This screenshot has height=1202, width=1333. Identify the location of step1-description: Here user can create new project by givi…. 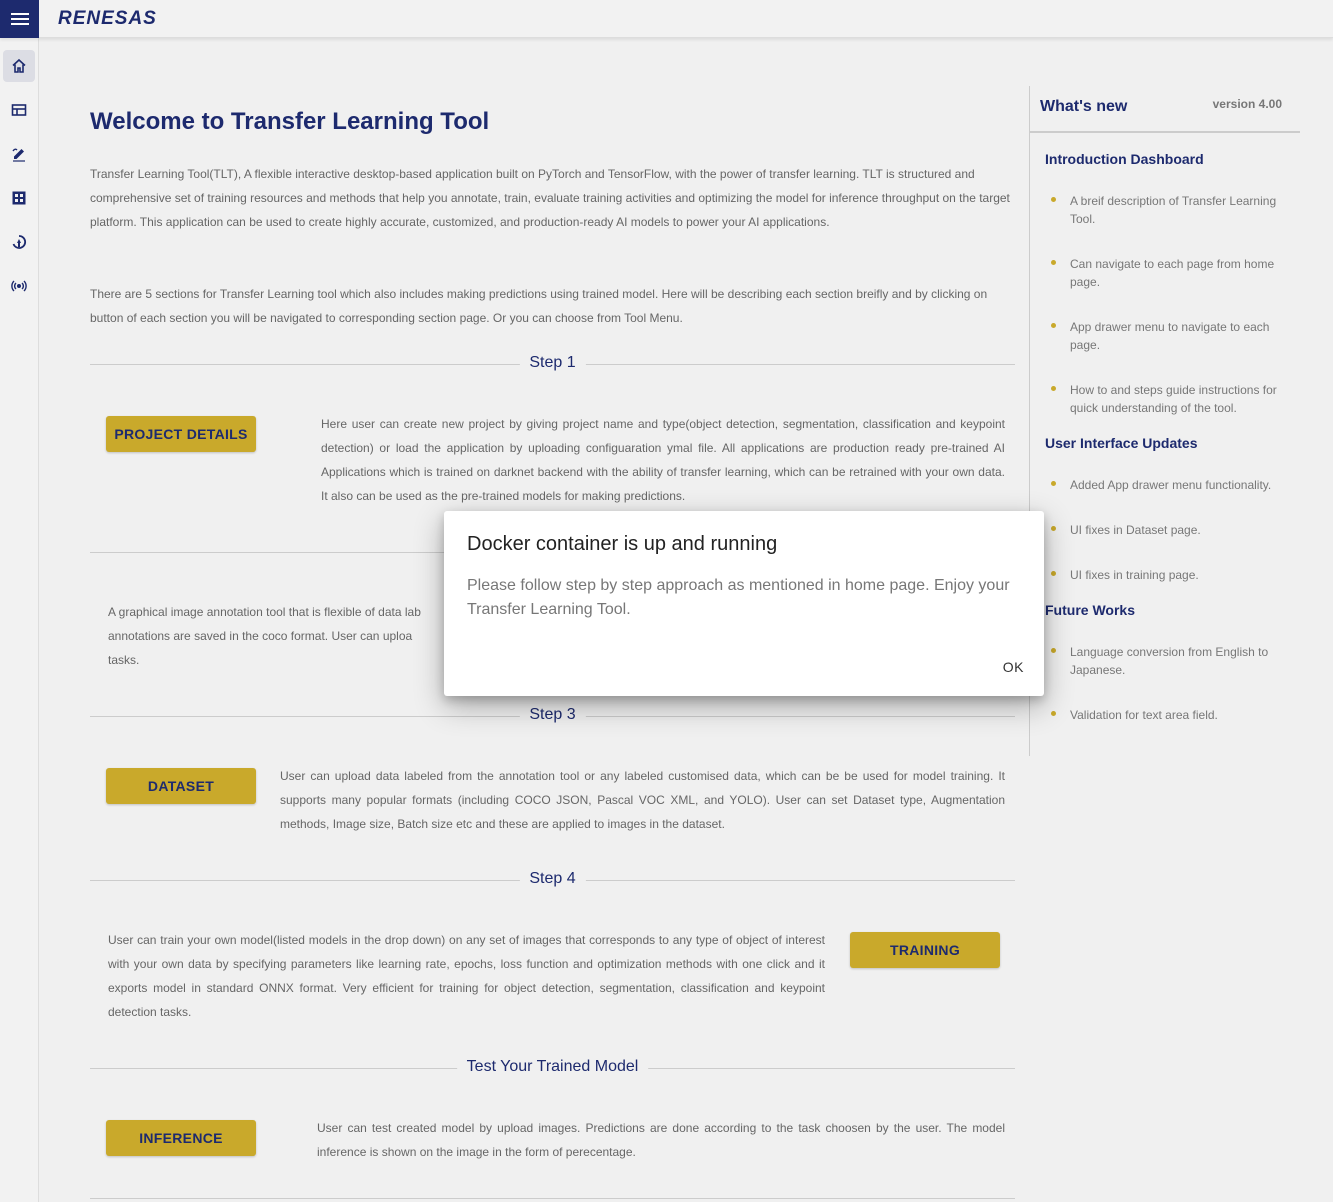
(663, 460).